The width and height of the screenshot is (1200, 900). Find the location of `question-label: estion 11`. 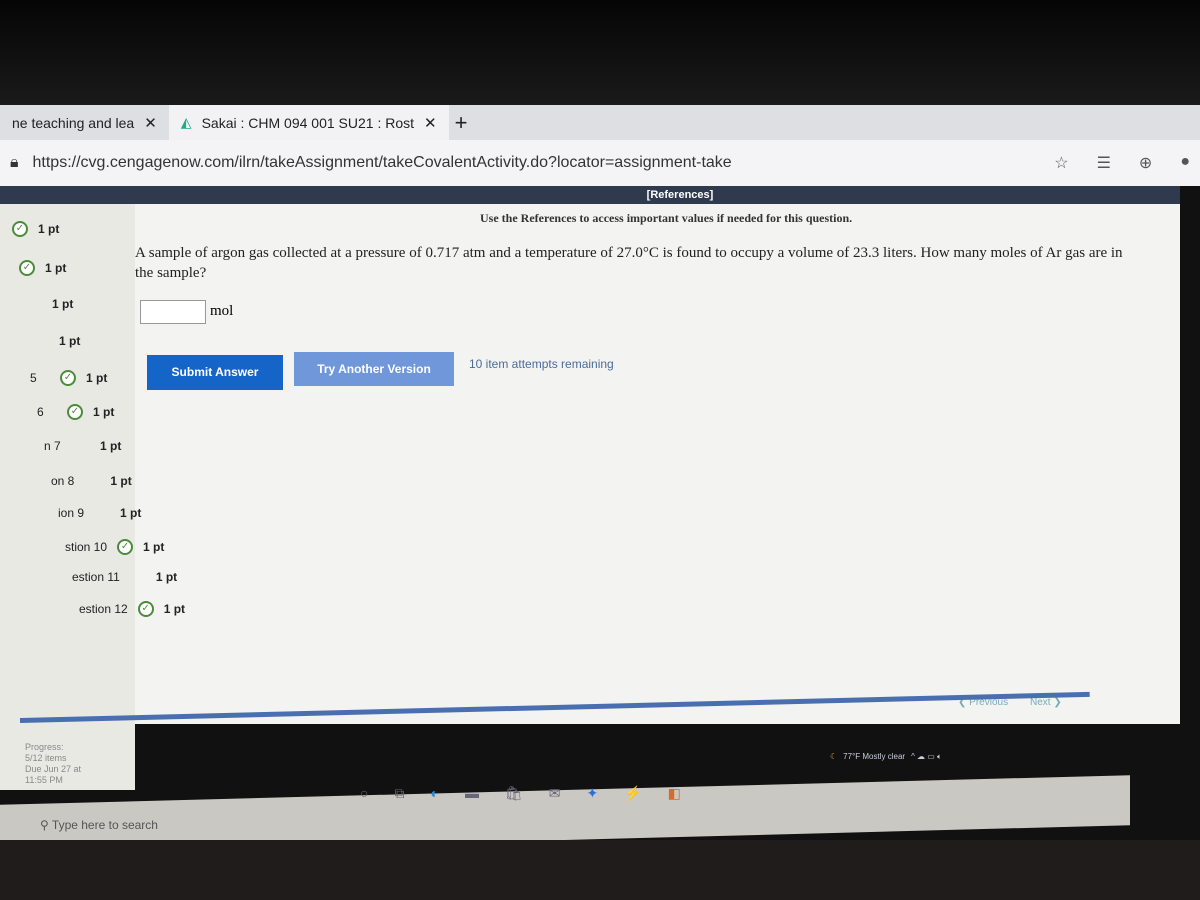

question-label: estion 11 is located at coordinates (96, 577).